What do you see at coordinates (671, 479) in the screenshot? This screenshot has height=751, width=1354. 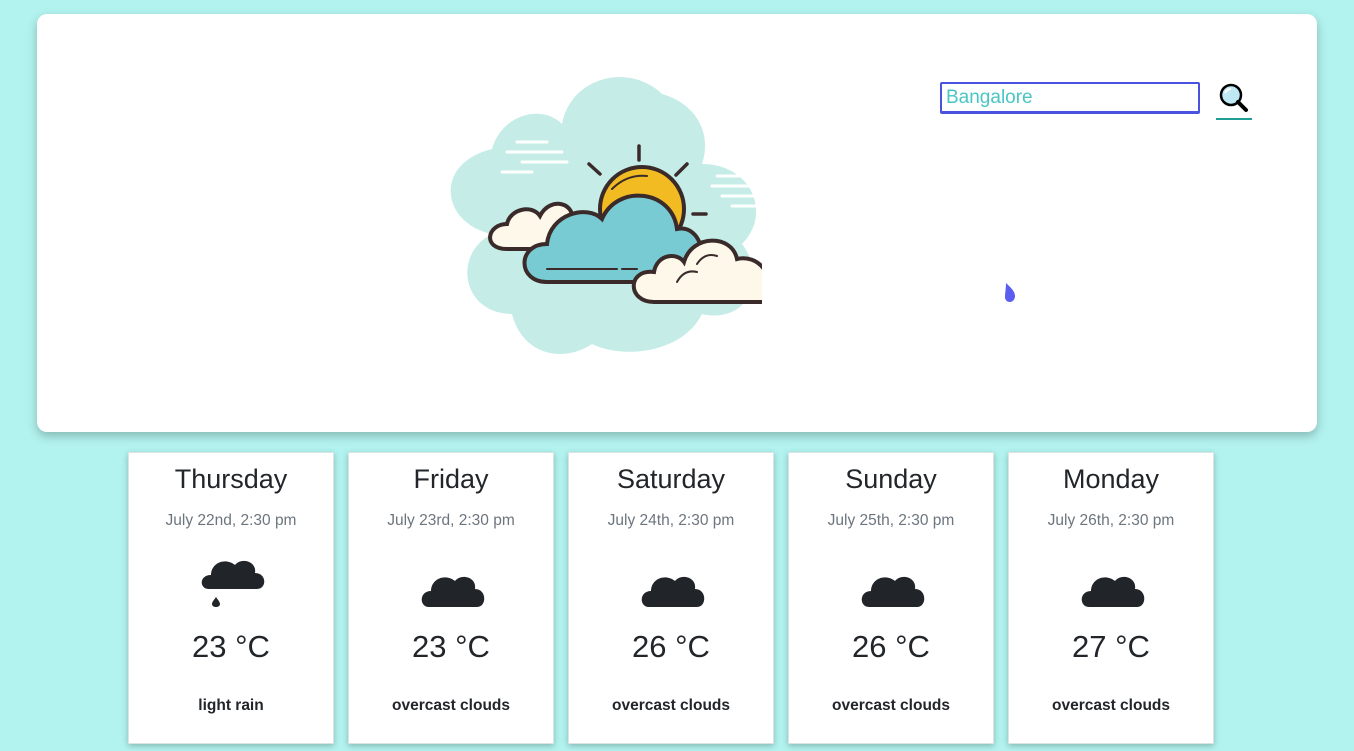 I see `forecast-day: Saturday` at bounding box center [671, 479].